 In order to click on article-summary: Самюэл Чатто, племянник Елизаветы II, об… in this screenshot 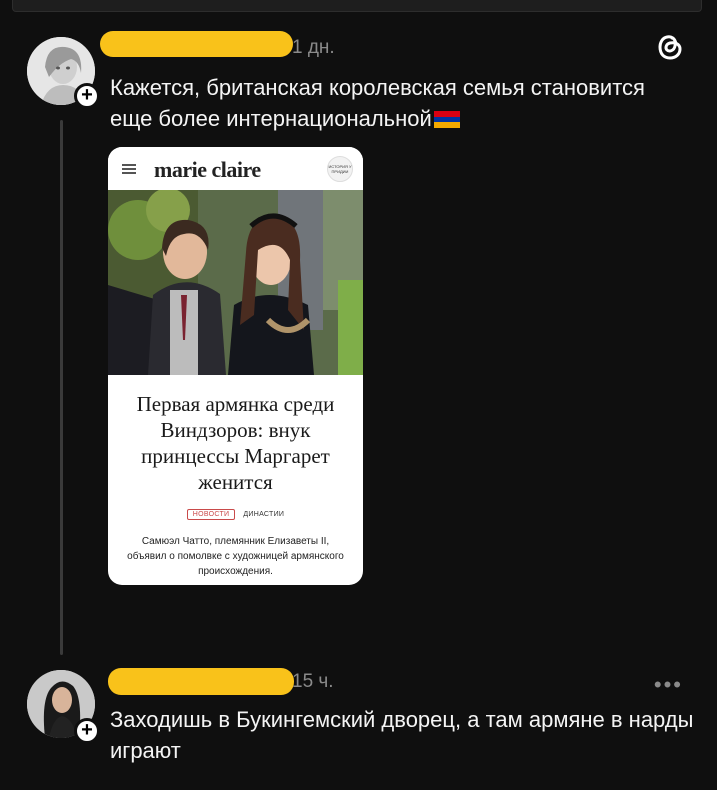, I will do `click(235, 556)`.